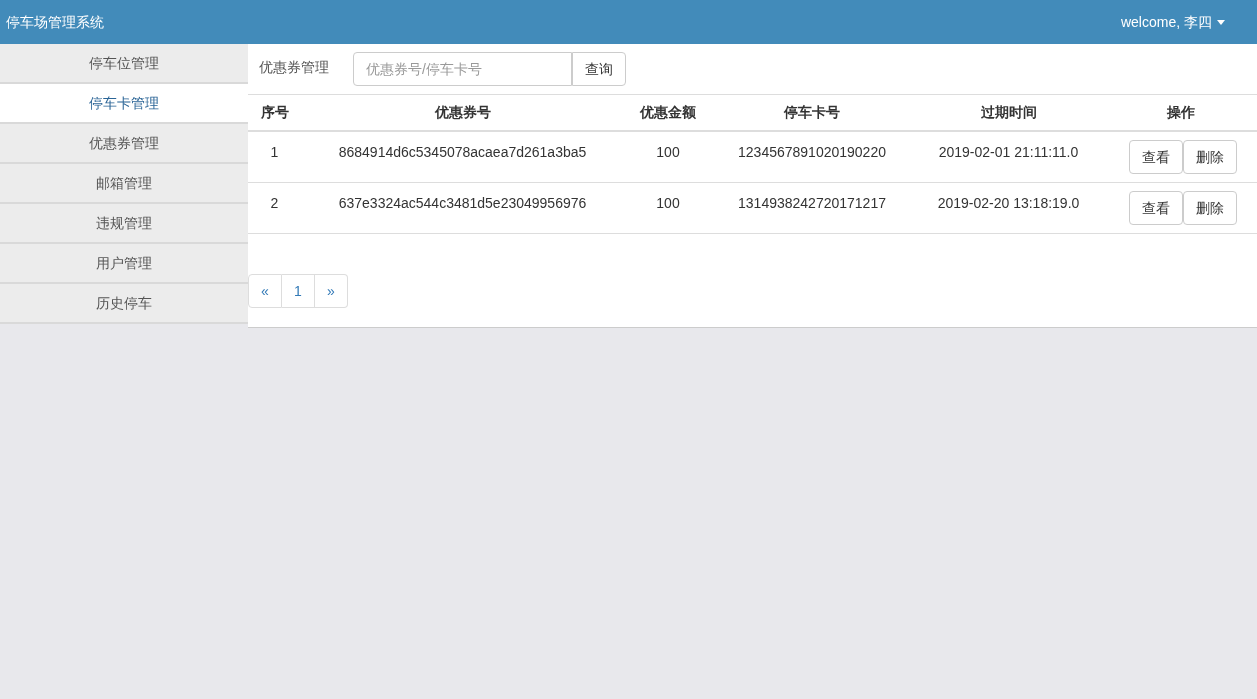  Describe the element at coordinates (668, 112) in the screenshot. I see `column-header: 优惠金额` at that location.